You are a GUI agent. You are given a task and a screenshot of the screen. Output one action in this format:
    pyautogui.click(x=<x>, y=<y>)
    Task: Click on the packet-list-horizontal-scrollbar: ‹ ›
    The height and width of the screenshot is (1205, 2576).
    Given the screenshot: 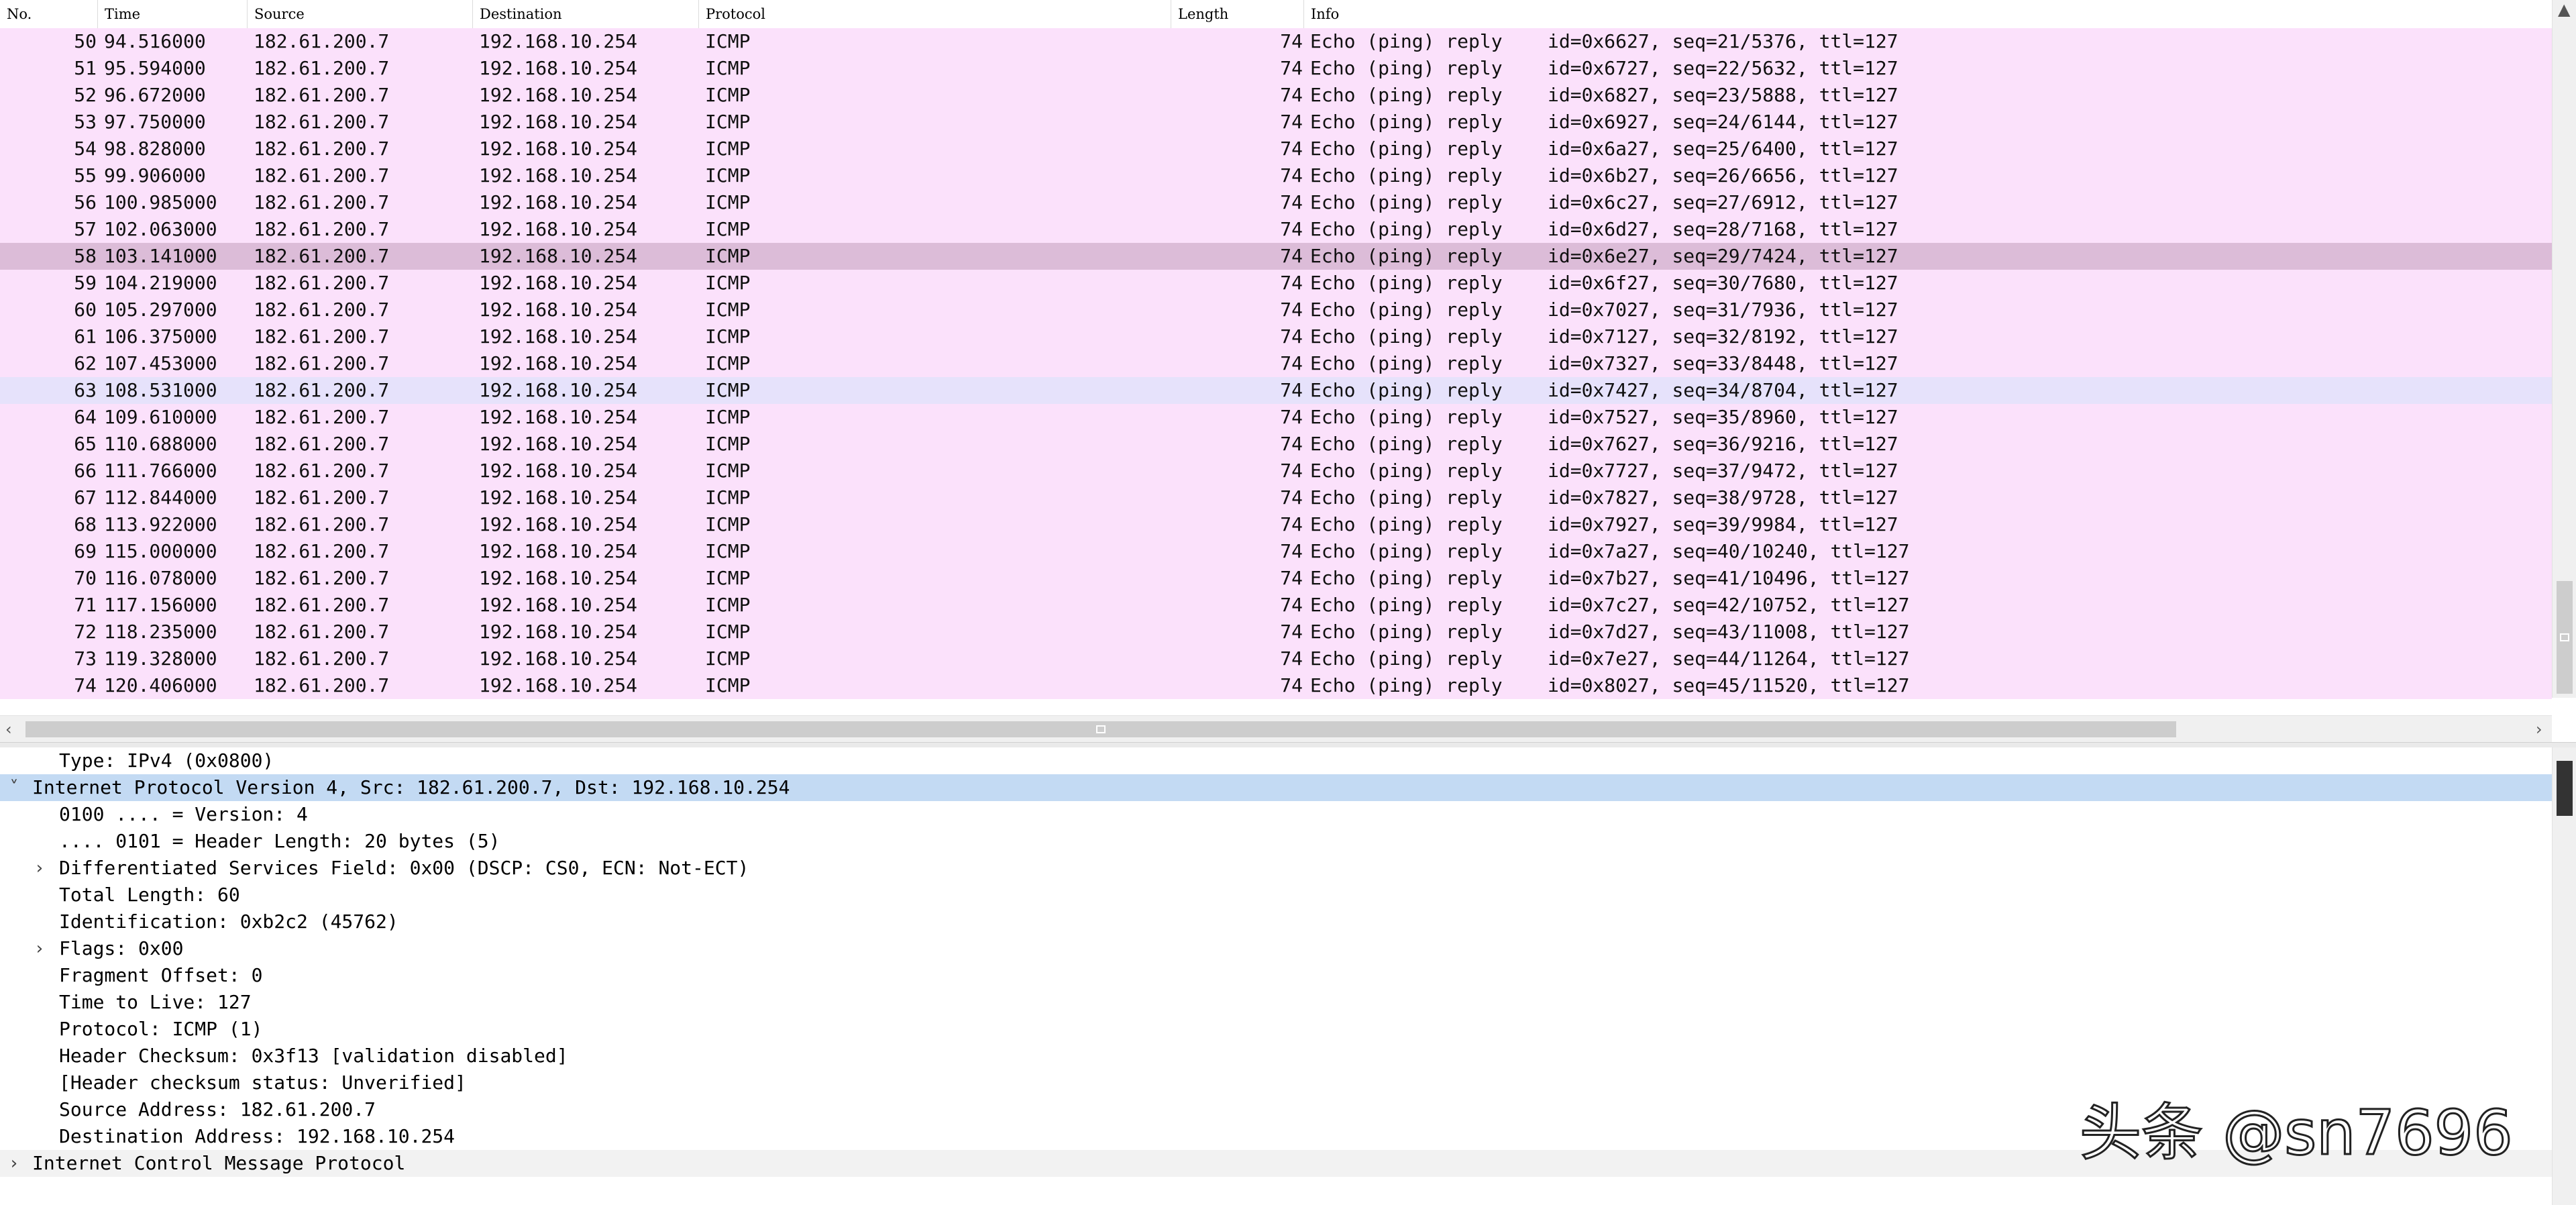 What is the action you would take?
    pyautogui.click(x=1276, y=729)
    